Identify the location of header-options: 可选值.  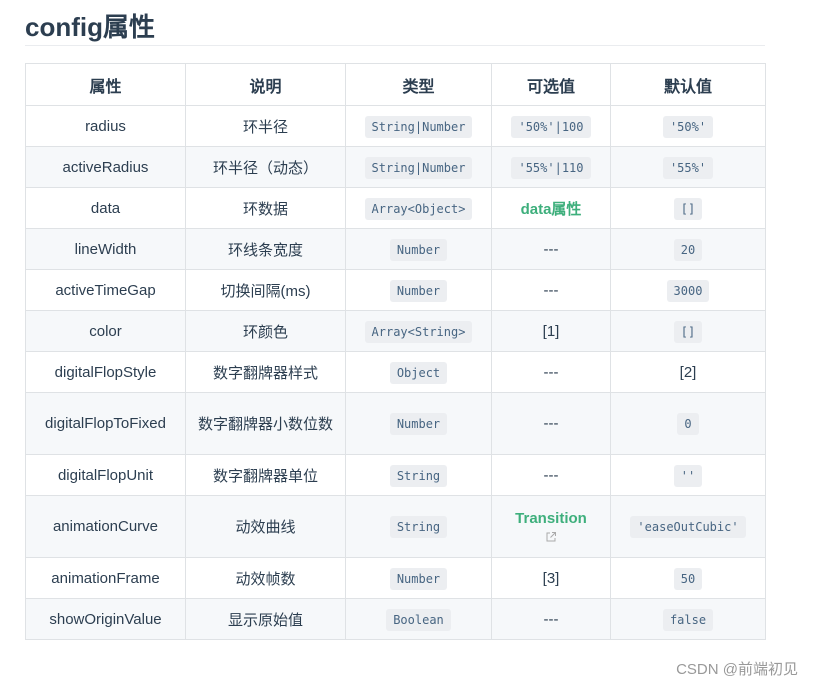
(551, 84).